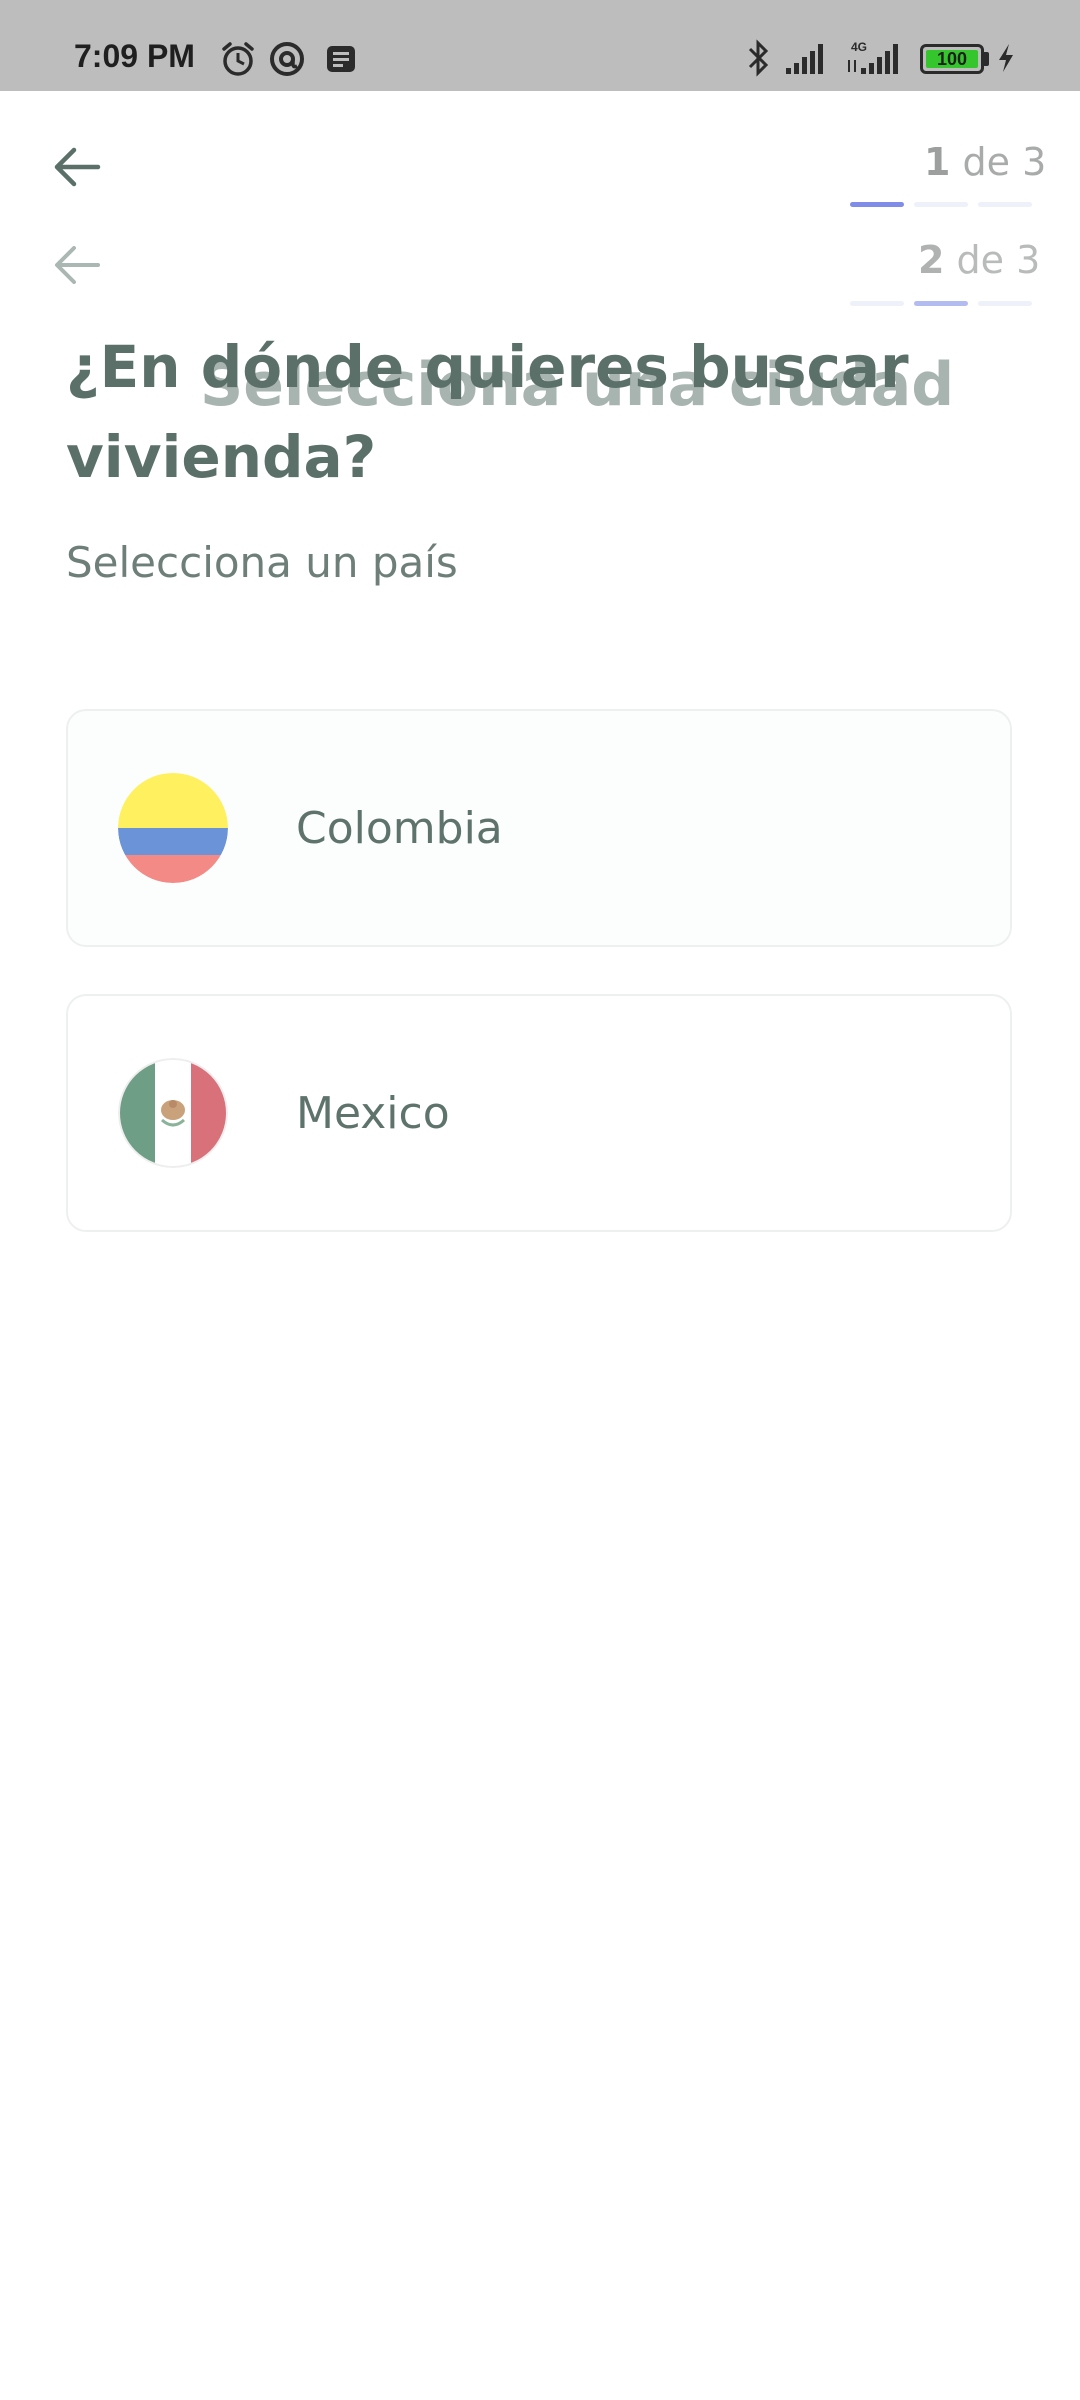  I want to click on progress-segment-3-ghost, so click(1005, 303).